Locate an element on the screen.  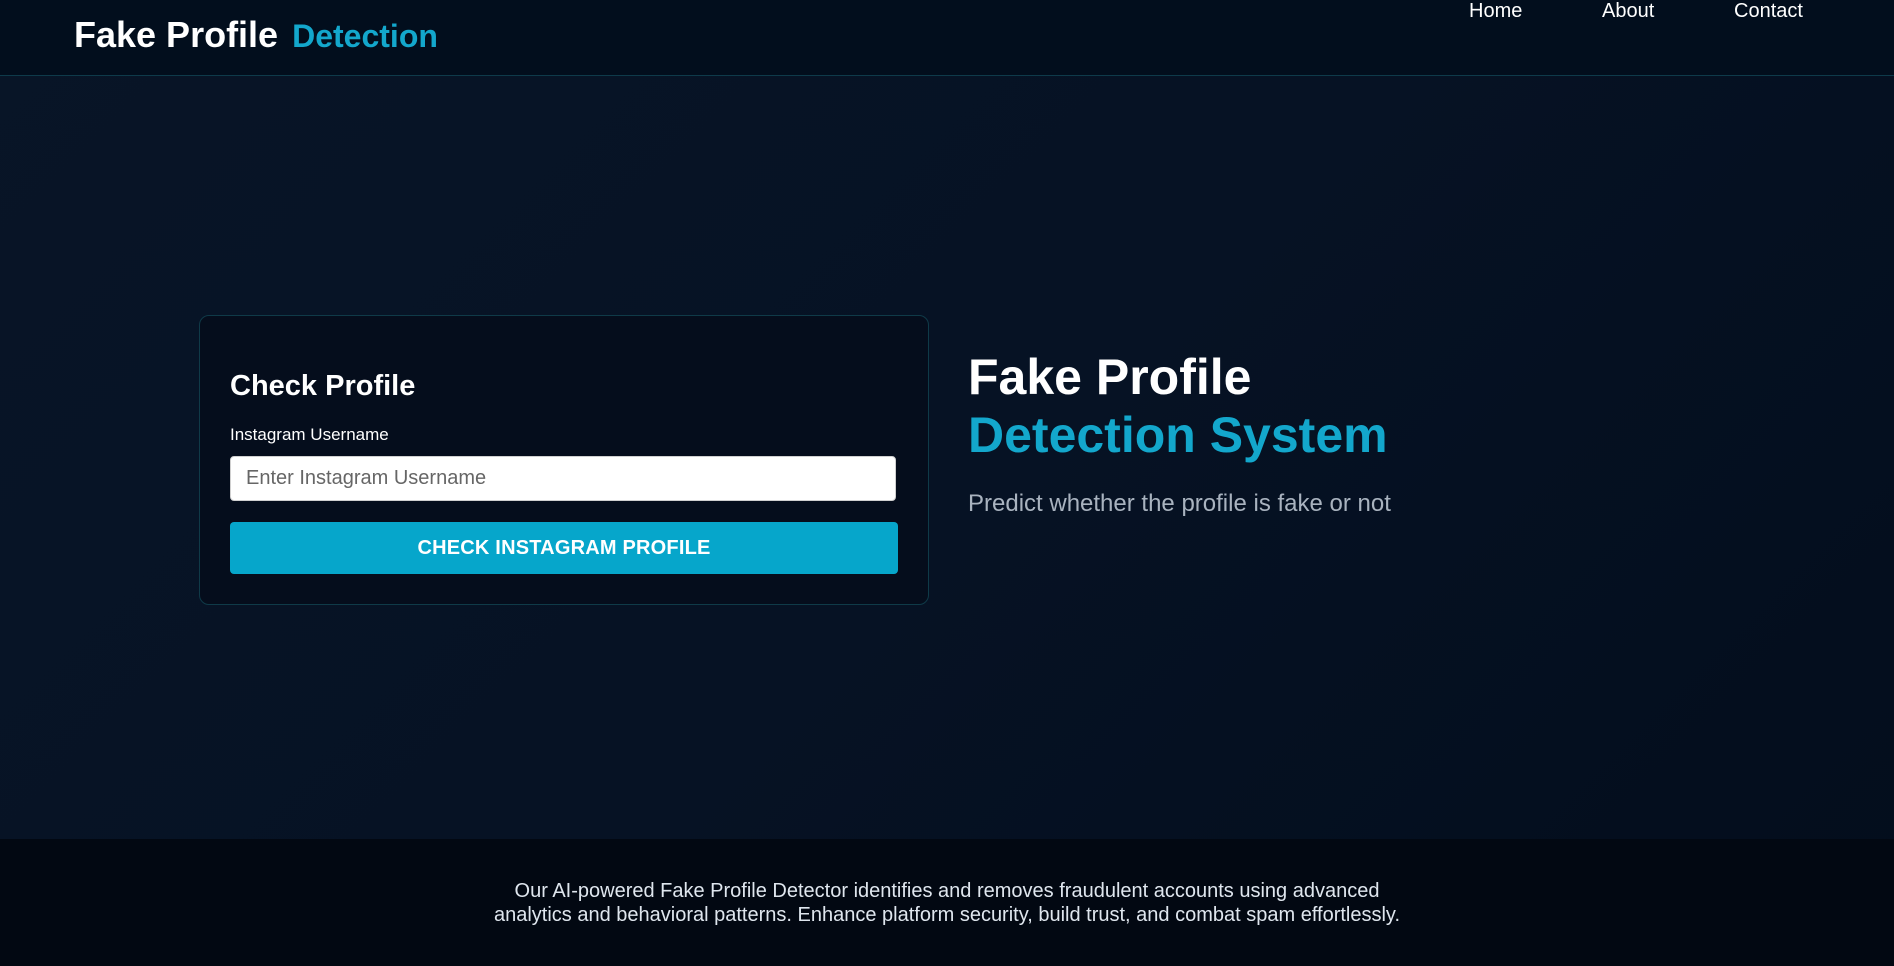
brand-accent-text: Detection is located at coordinates (365, 36).